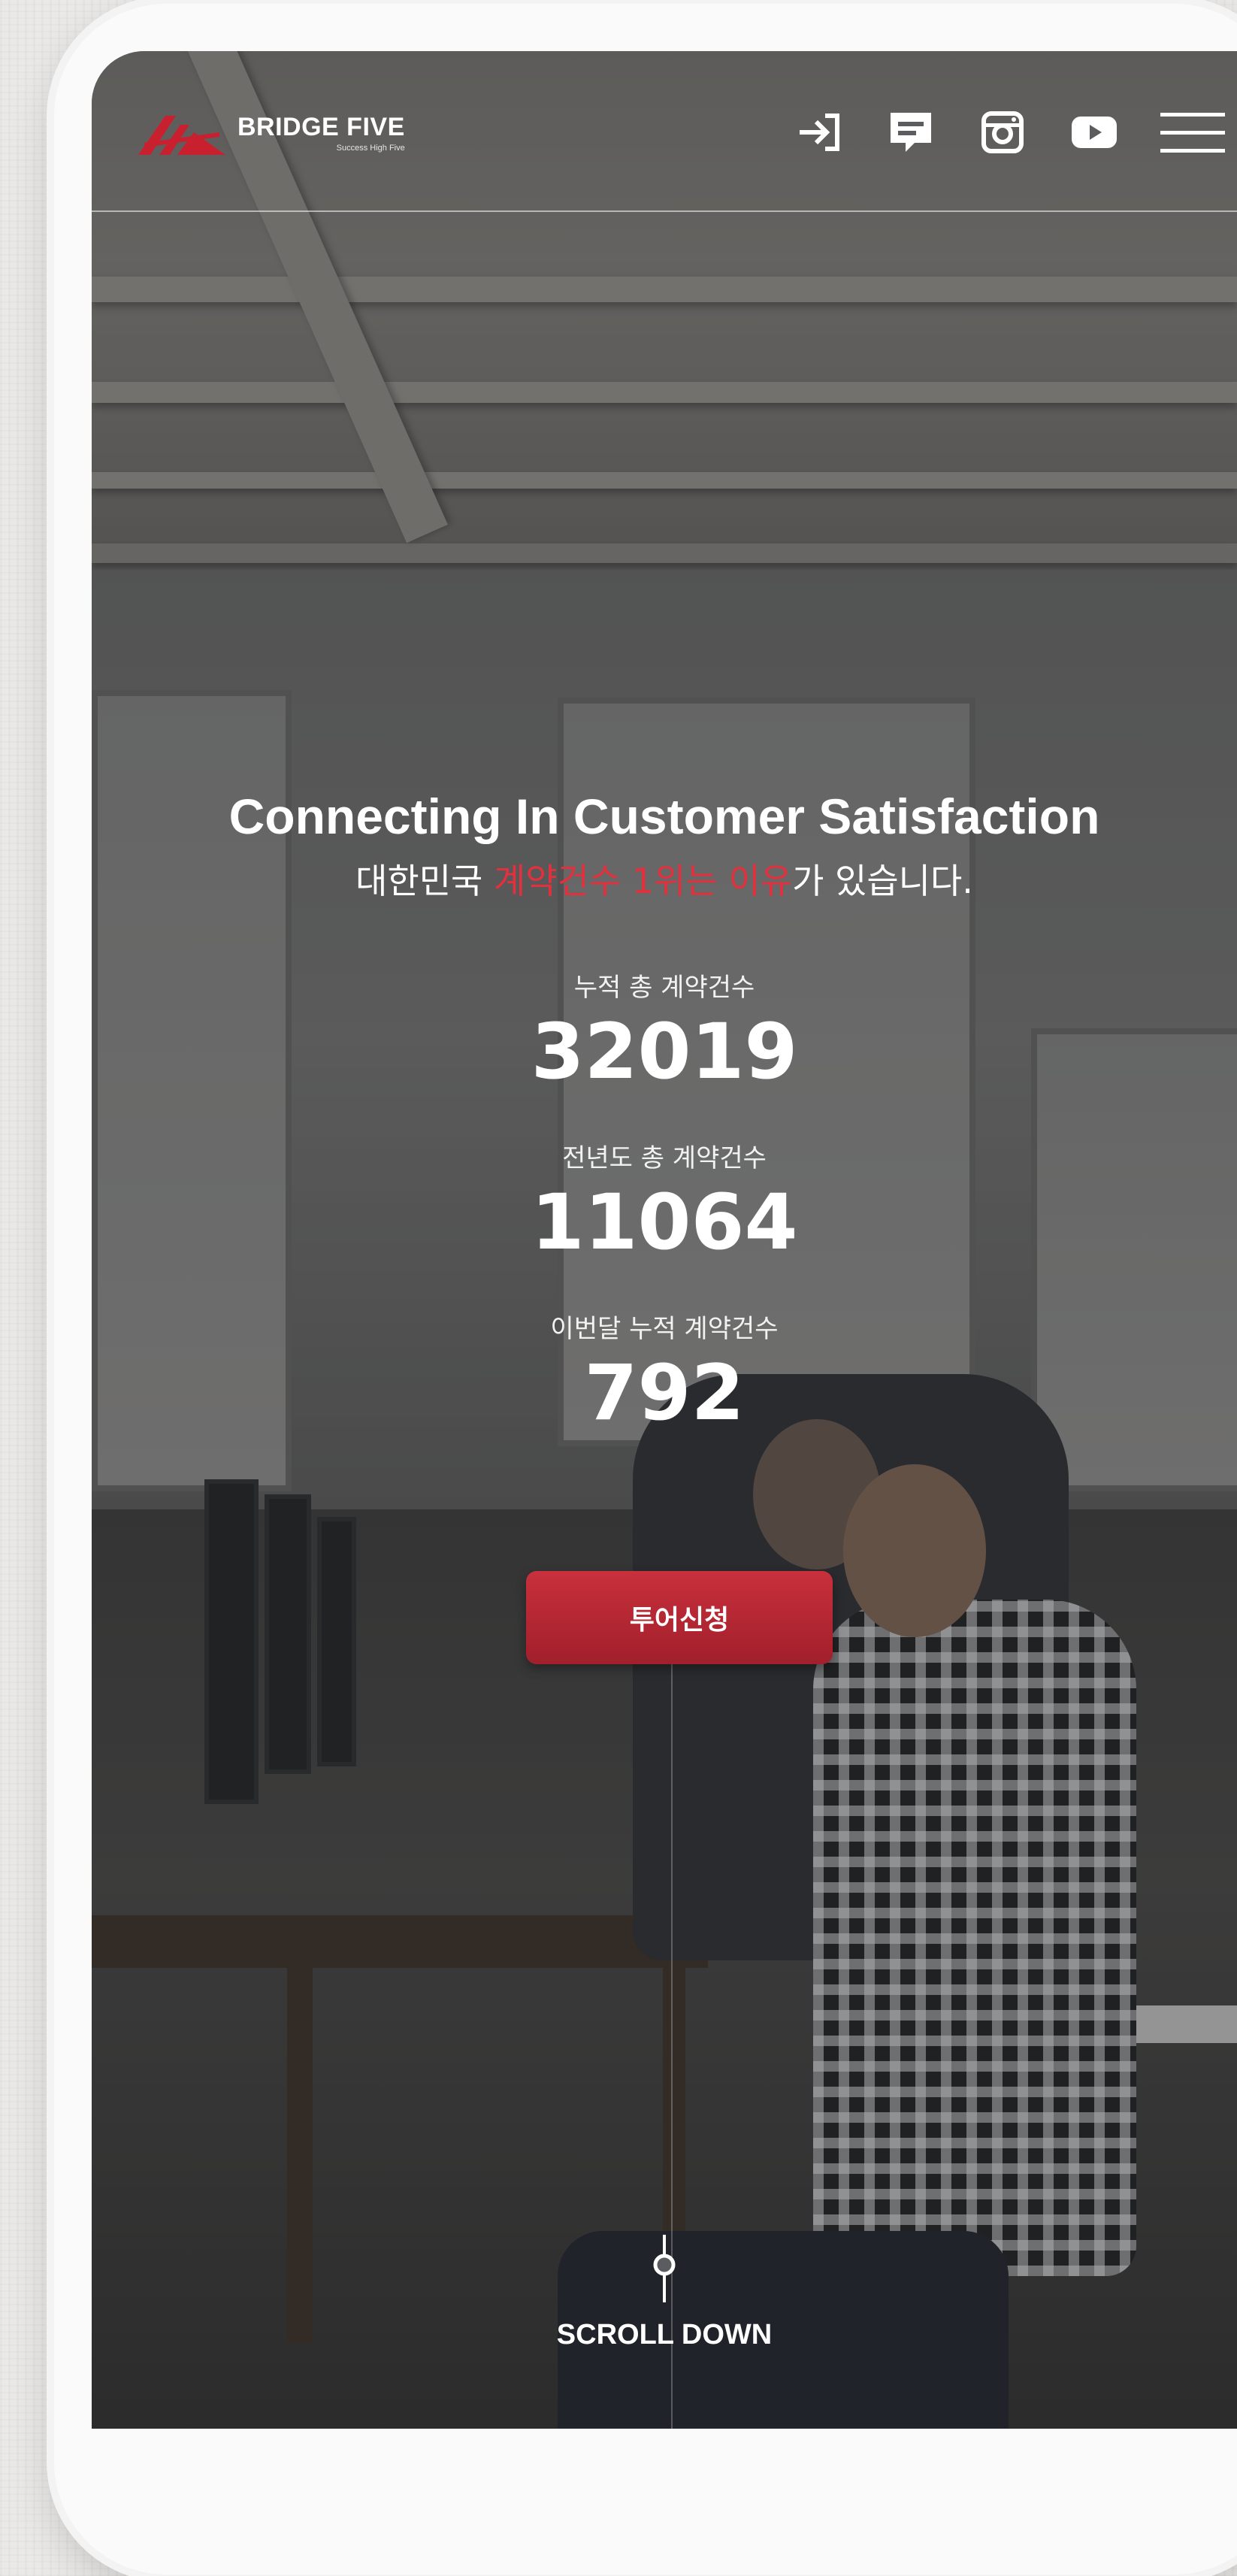  I want to click on hero-subtitle: 대한민국 계약건수 1위는 이유가 있습니다., so click(664, 879).